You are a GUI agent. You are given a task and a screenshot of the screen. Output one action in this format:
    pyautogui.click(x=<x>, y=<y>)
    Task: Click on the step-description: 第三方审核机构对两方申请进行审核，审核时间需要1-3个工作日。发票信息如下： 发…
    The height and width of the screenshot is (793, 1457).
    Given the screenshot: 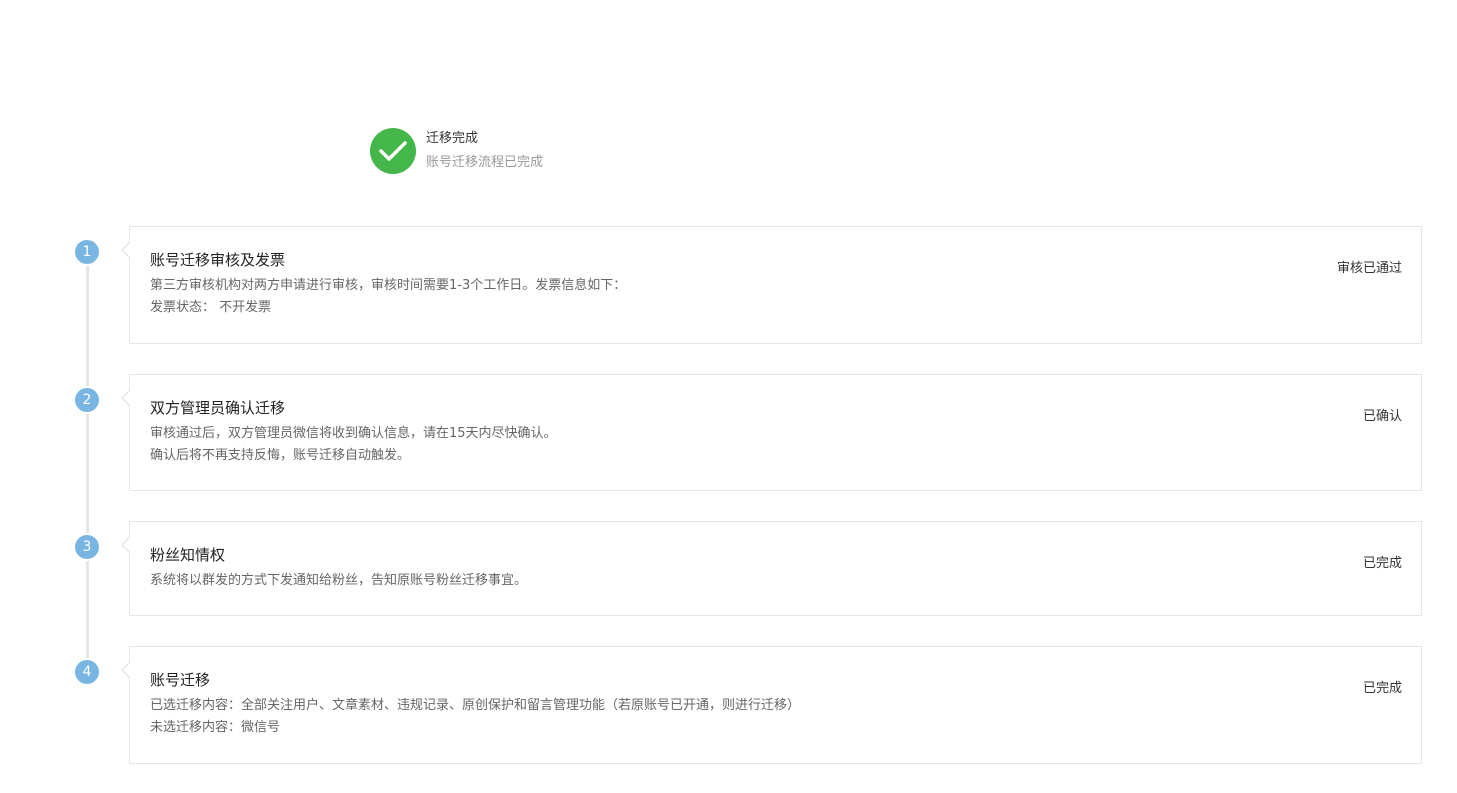 What is the action you would take?
    pyautogui.click(x=388, y=297)
    